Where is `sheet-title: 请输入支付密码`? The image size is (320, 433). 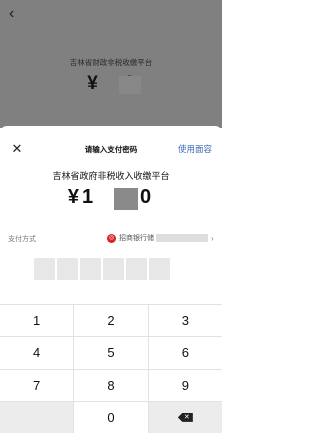 sheet-title: 请输入支付密码 is located at coordinates (111, 149).